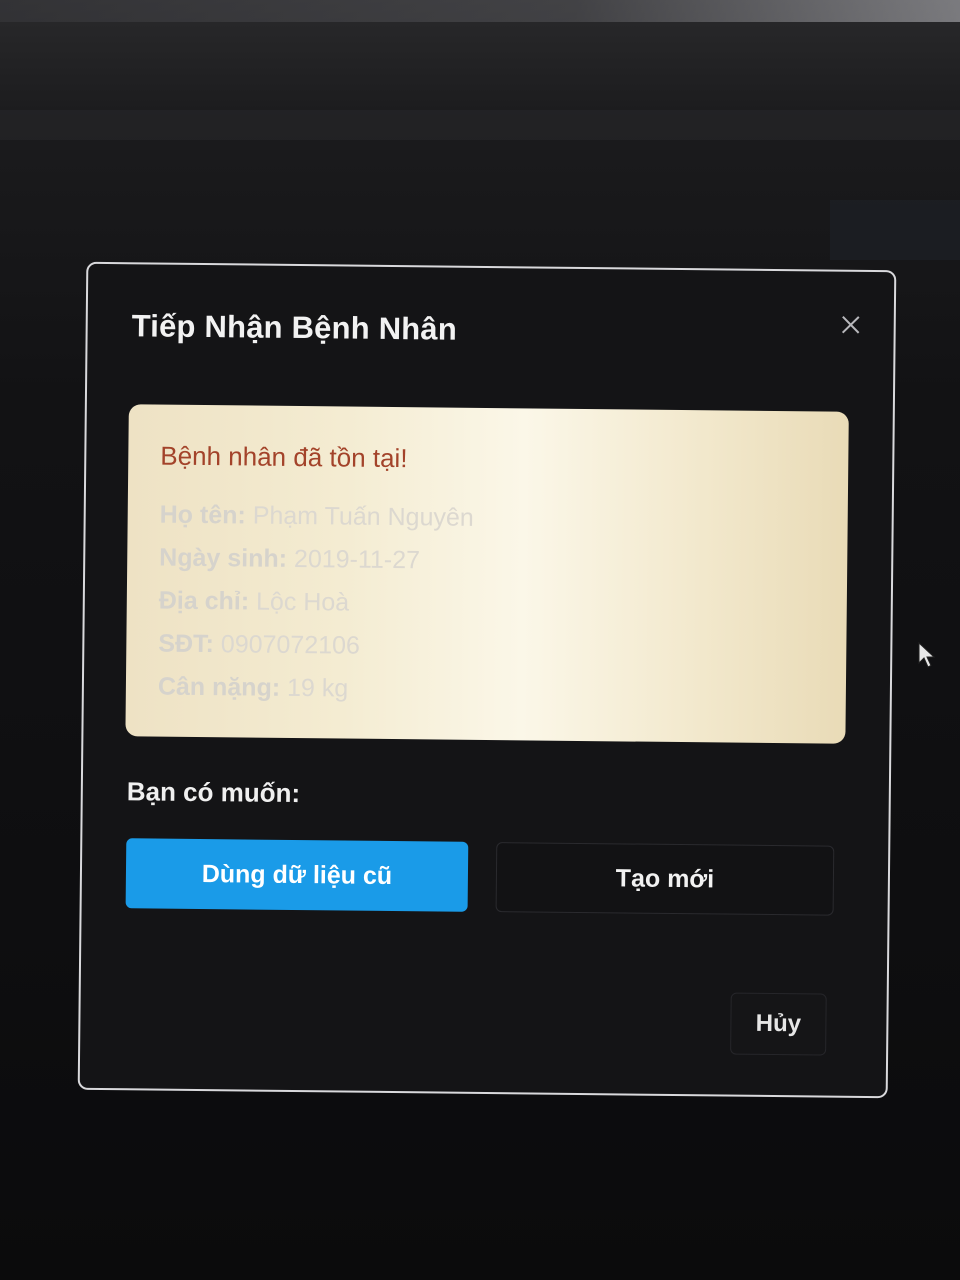 This screenshot has height=1280, width=960. I want to click on info-value: Lộc Hoà, so click(302, 602).